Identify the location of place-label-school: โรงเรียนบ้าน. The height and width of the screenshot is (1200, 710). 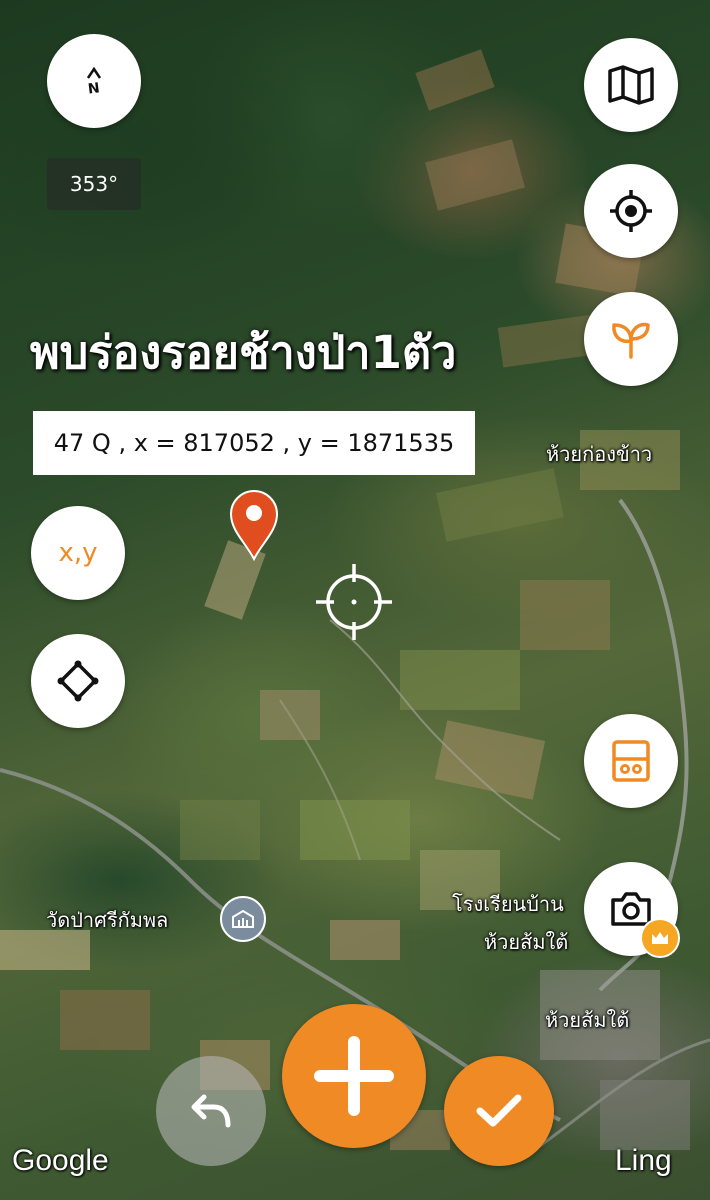
(508, 904).